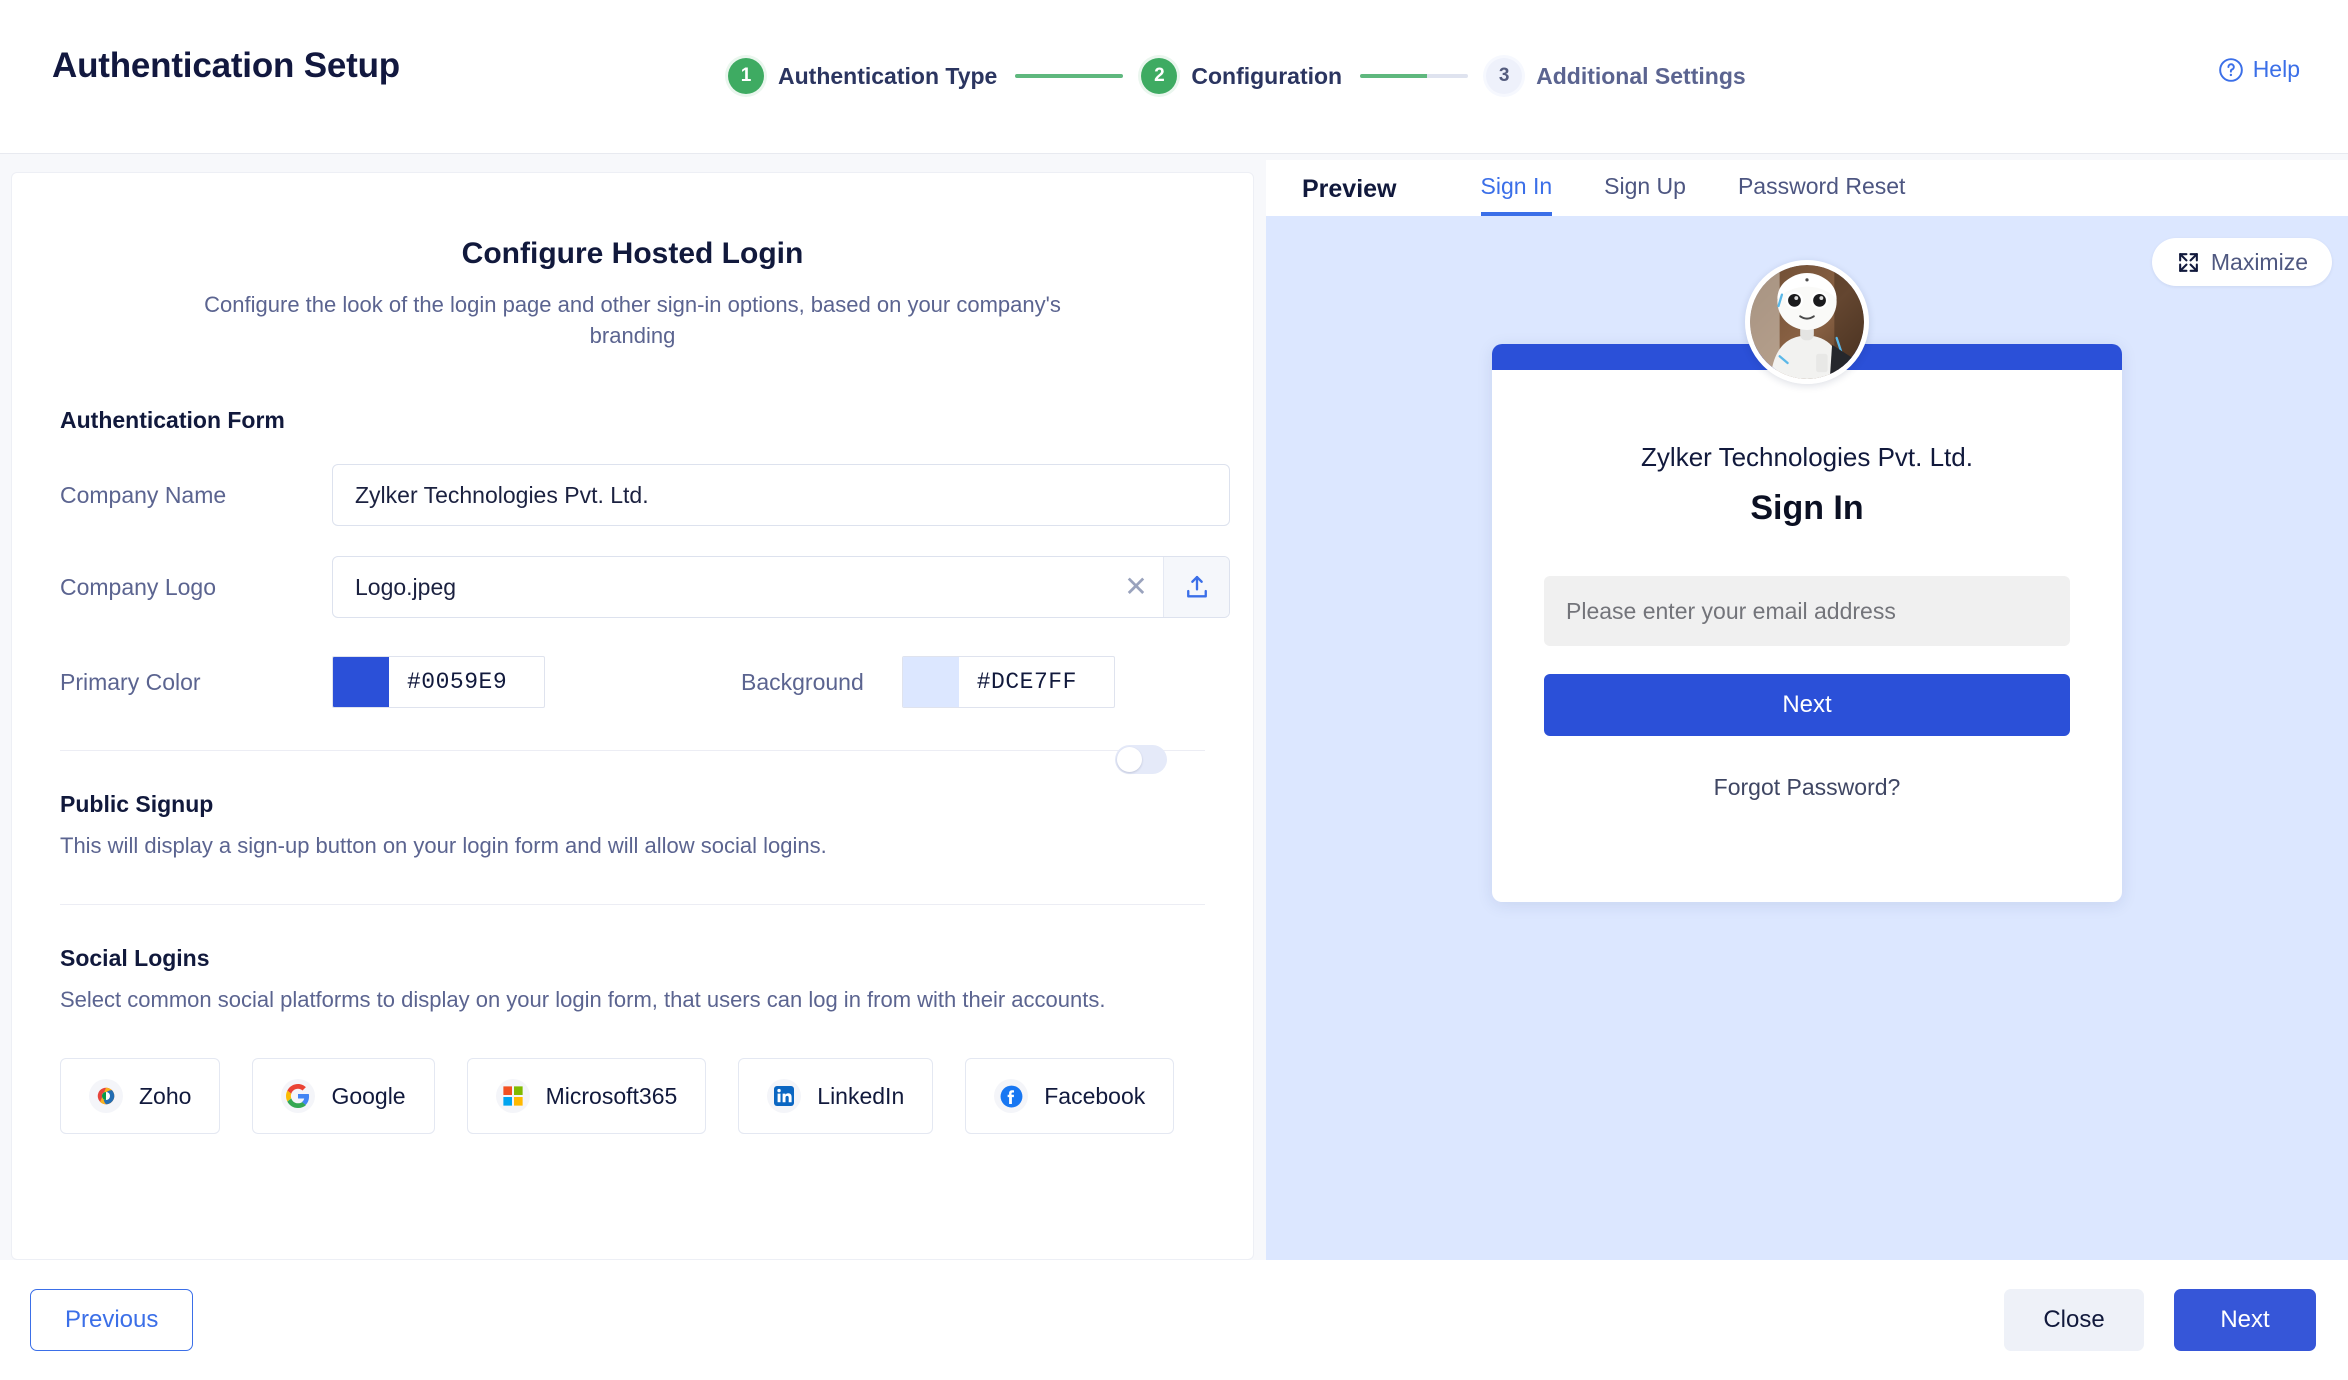 The image size is (2348, 1380). Describe the element at coordinates (1692, 194) in the screenshot. I see `preview-tabs: Sign In Sign Up Password Reset` at that location.